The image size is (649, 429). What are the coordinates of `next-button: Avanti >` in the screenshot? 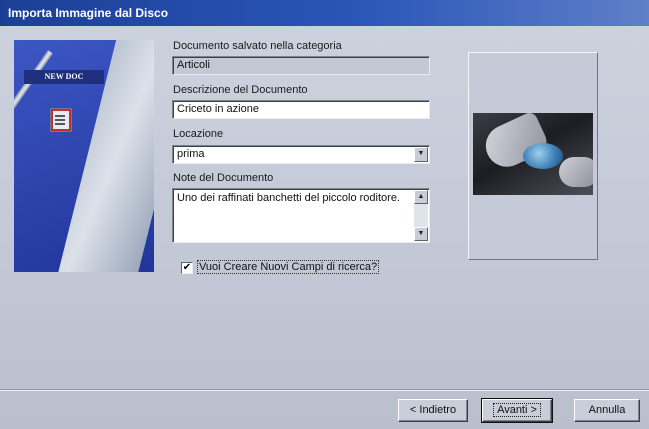 It's located at (517, 410).